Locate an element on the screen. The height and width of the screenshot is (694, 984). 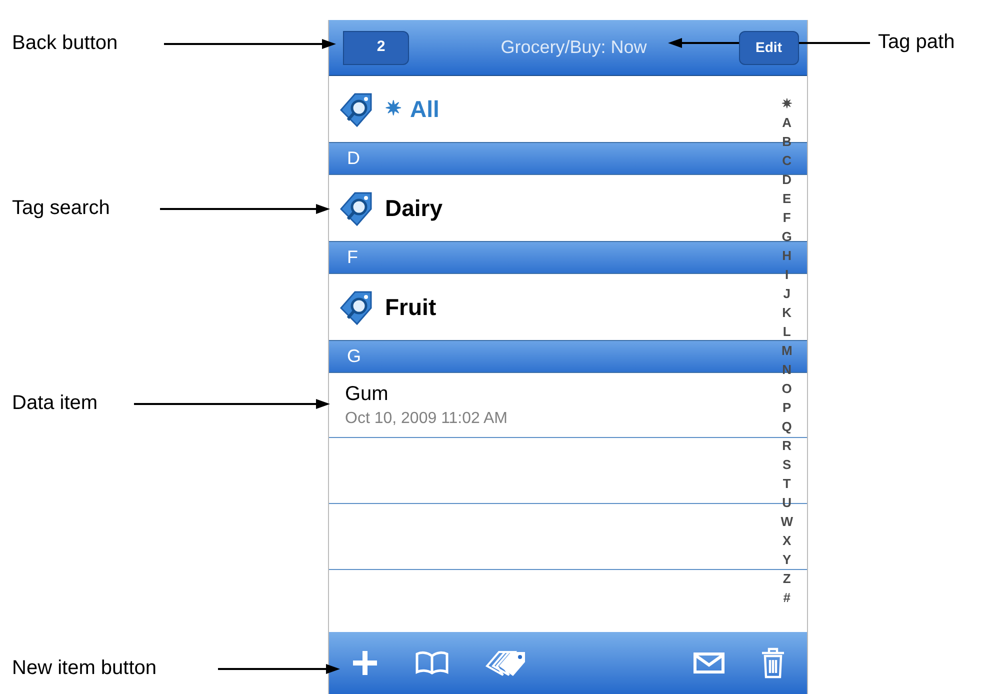
index-letter: W is located at coordinates (786, 521).